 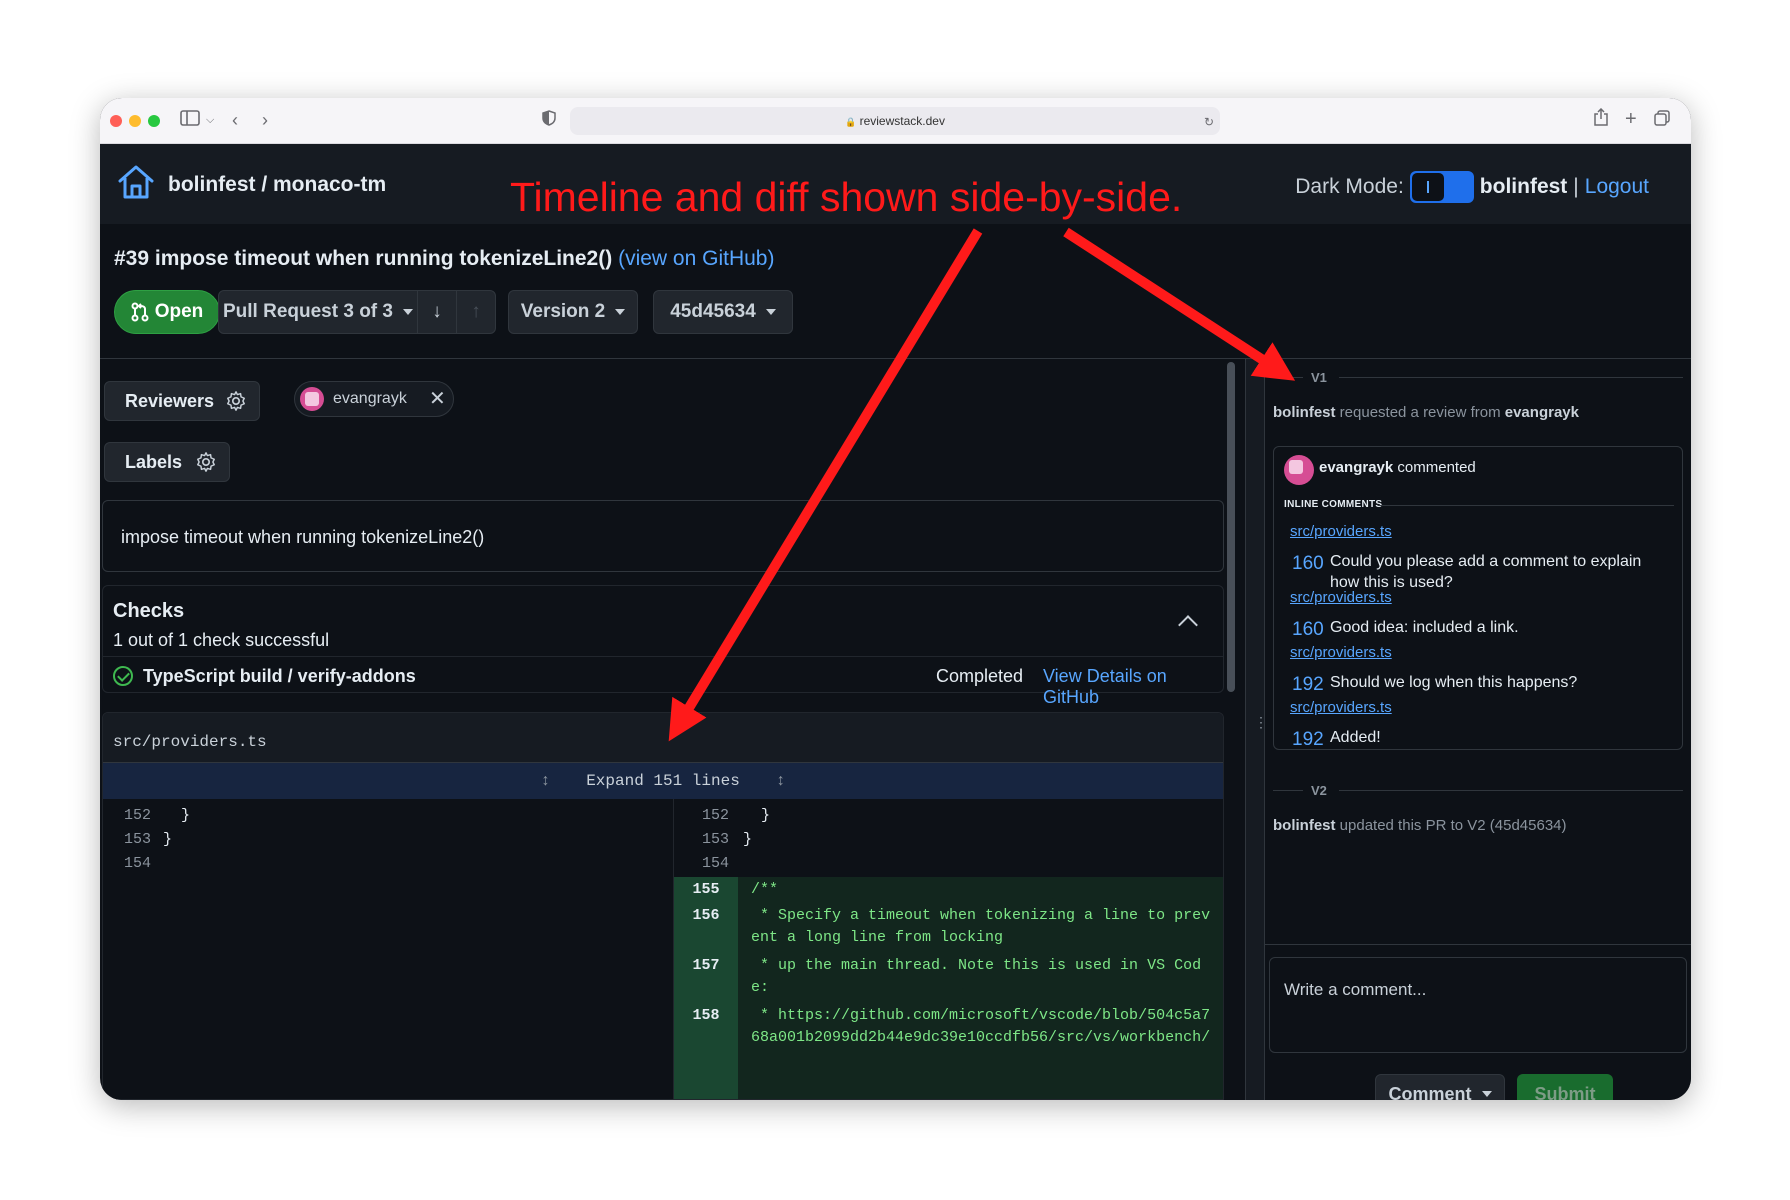 I want to click on code-line: ent a long line from locking, so click(x=877, y=937).